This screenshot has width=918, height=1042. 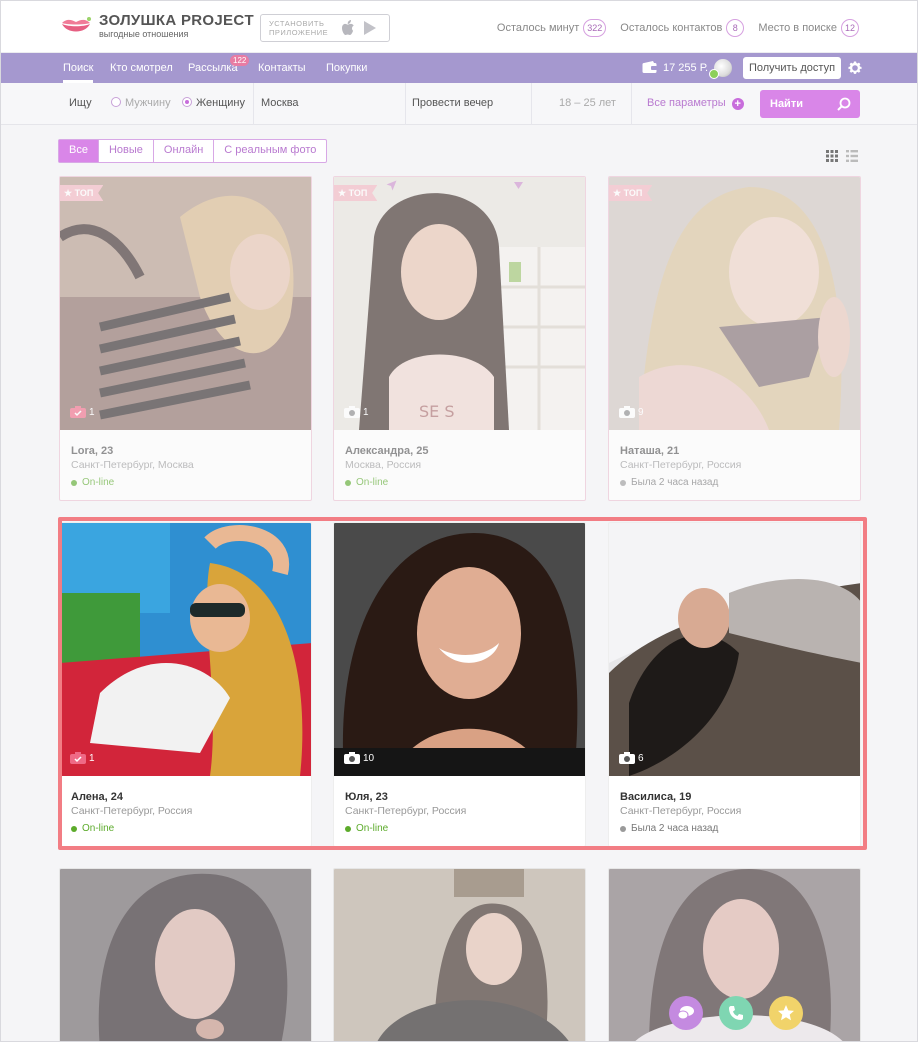 I want to click on photo-woman-striped-dress, so click(x=185, y=303).